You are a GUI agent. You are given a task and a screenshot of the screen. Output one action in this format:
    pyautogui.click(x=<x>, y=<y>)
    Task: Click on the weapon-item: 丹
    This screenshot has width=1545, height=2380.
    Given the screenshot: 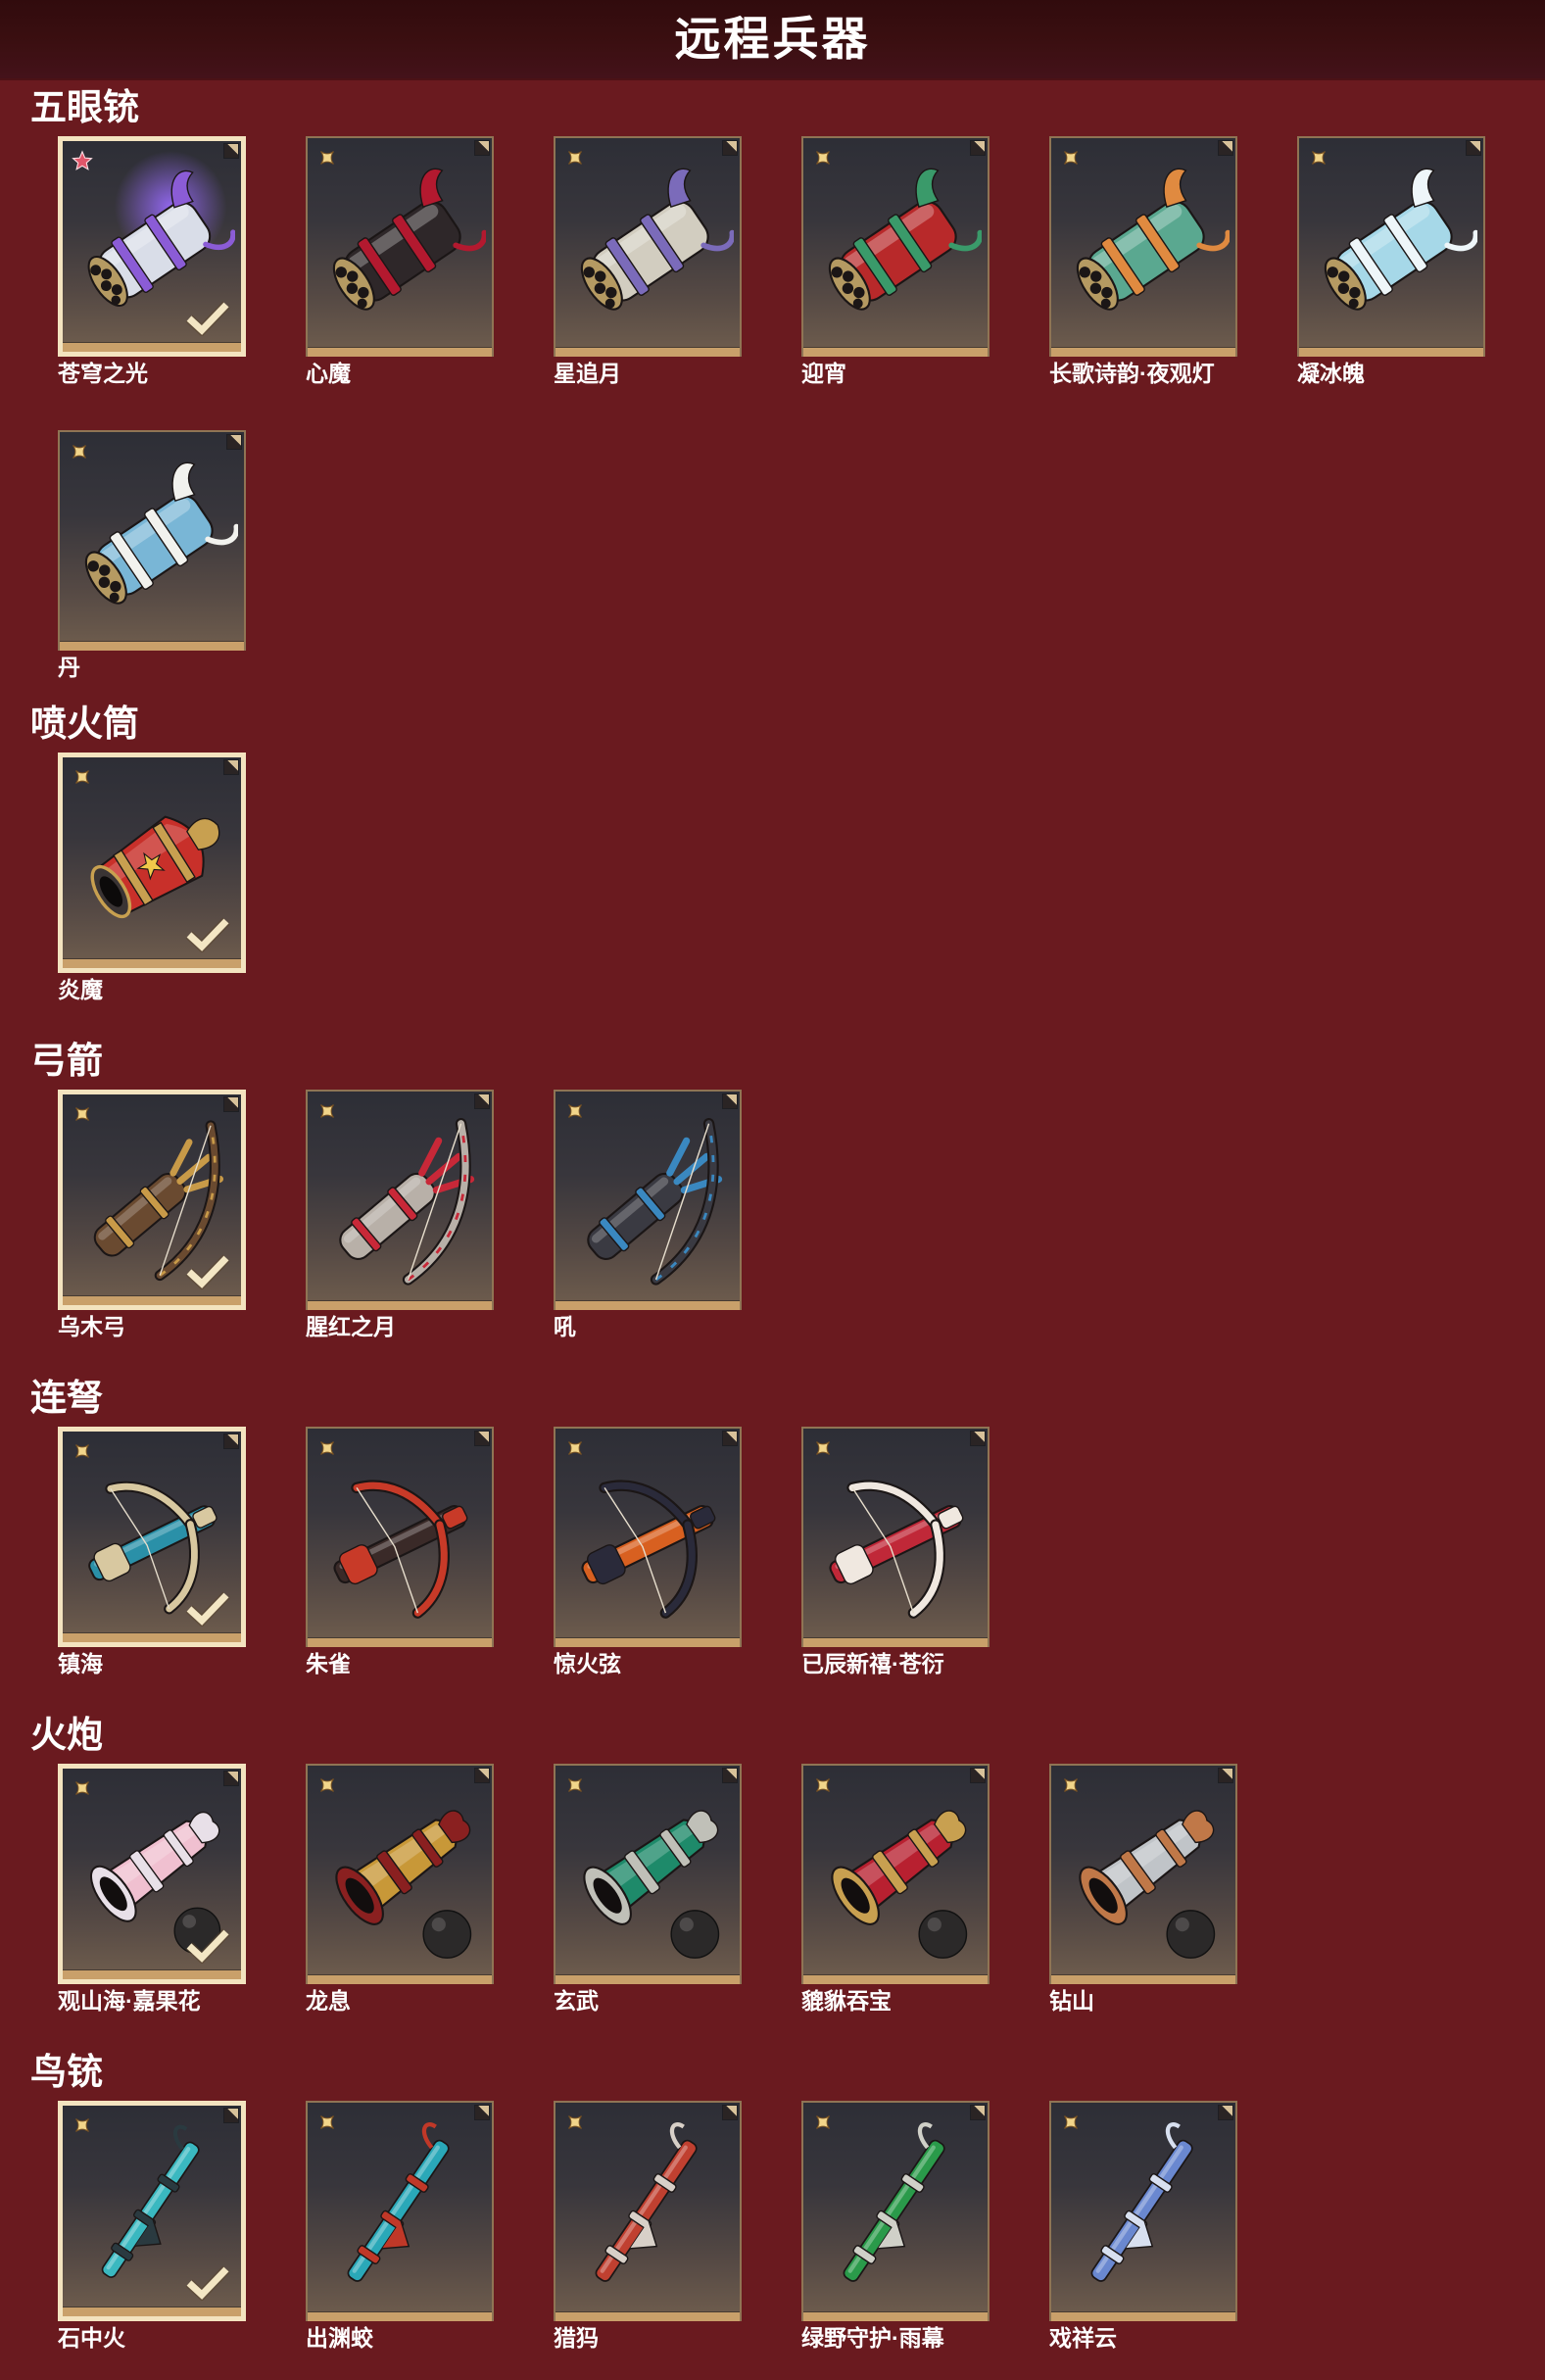 What is the action you would take?
    pyautogui.click(x=152, y=556)
    